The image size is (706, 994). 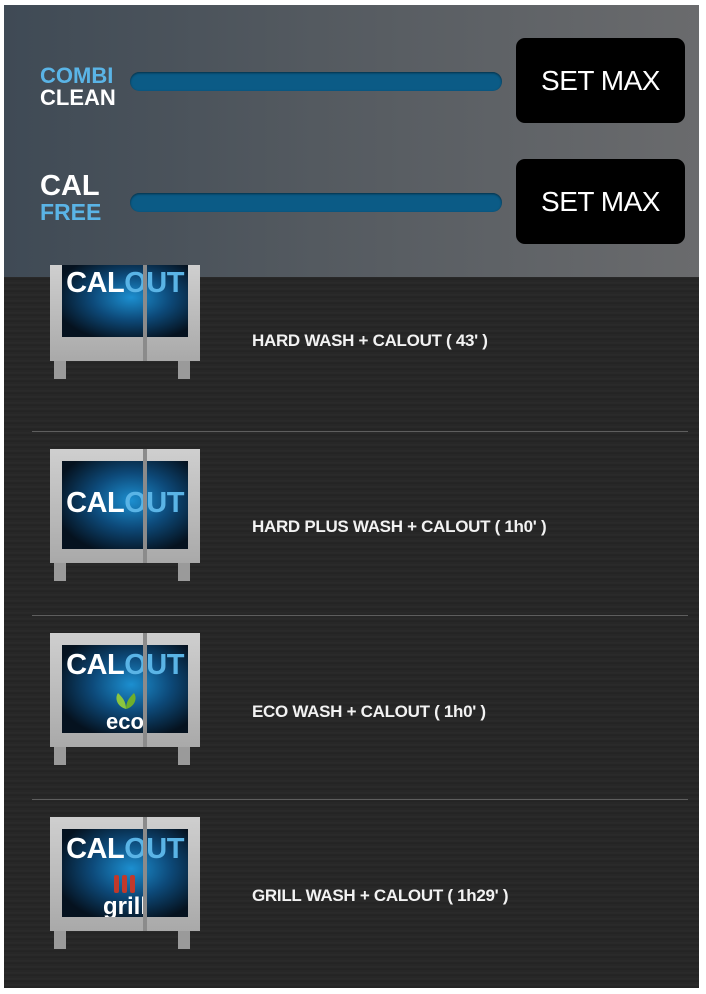 I want to click on cal-free-set-max-button: SET MAX, so click(x=600, y=201).